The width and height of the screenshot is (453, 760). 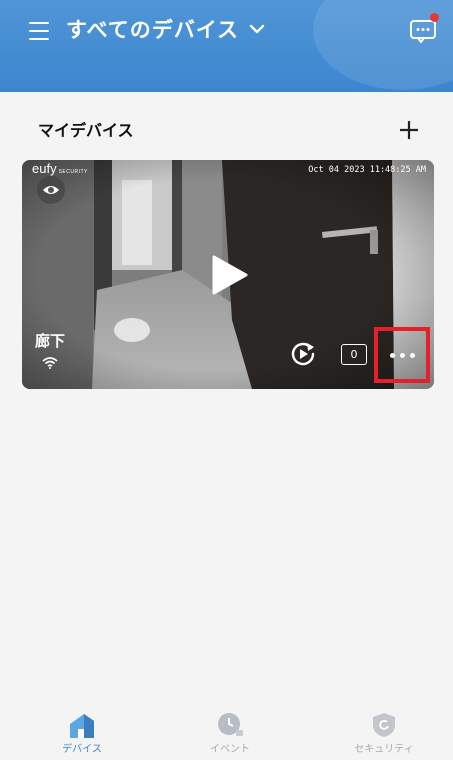 I want to click on wifi-icon, so click(x=50, y=363).